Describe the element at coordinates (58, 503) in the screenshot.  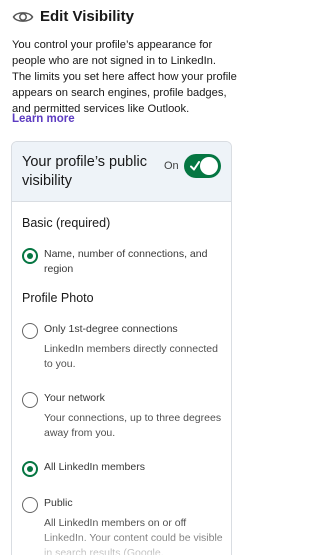
I see `option-label: Public` at that location.